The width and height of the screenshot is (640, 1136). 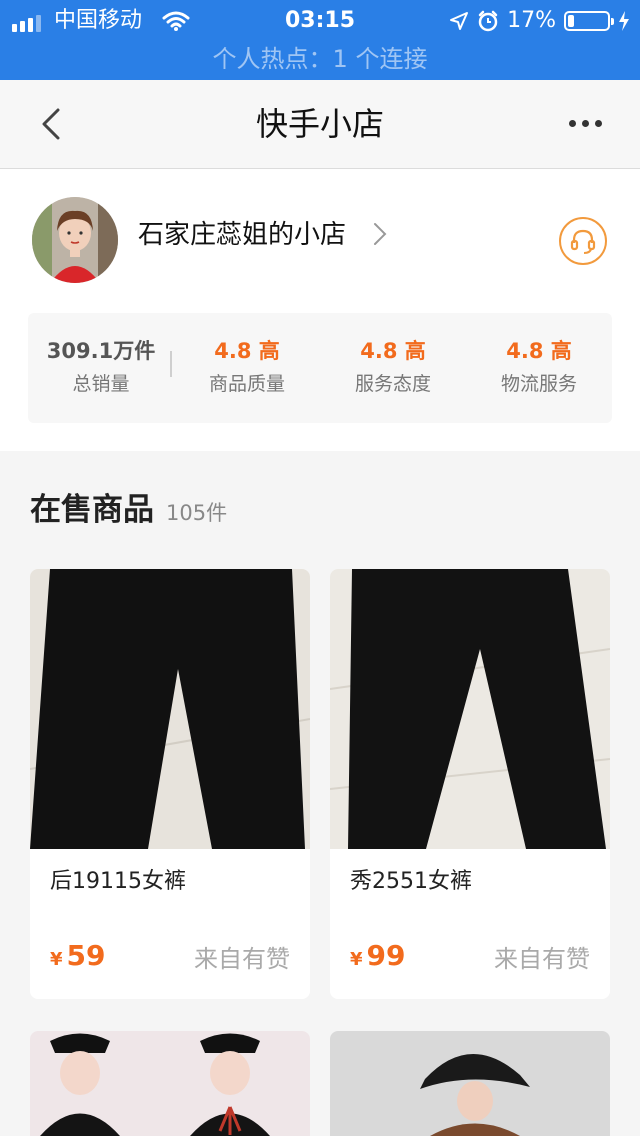 I want to click on page-title: 快手小店, so click(x=319, y=124).